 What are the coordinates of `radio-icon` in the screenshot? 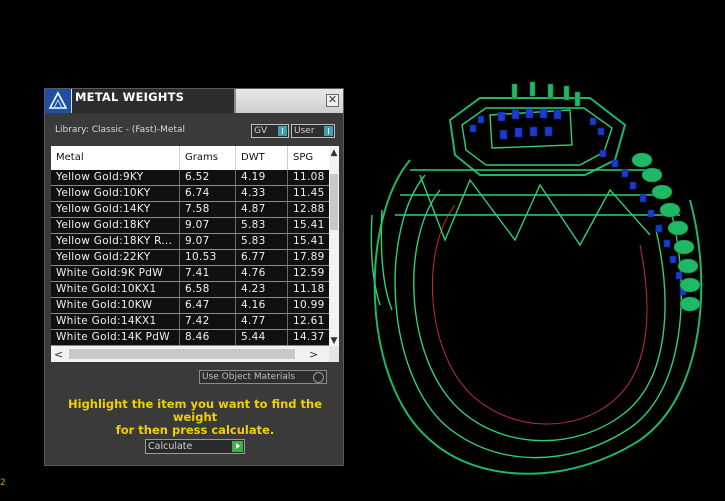 It's located at (318, 377).